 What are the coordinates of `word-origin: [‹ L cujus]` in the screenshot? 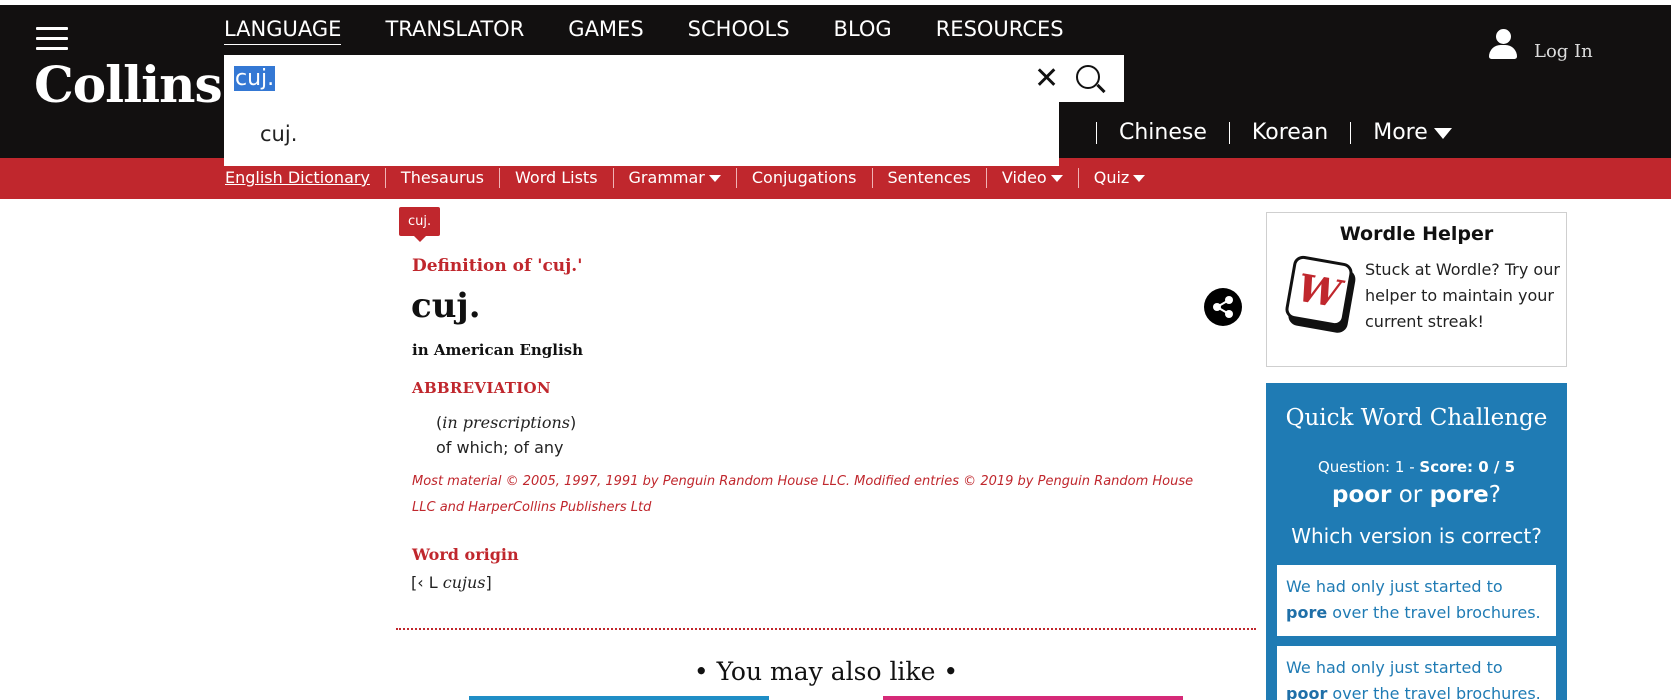 It's located at (451, 582).